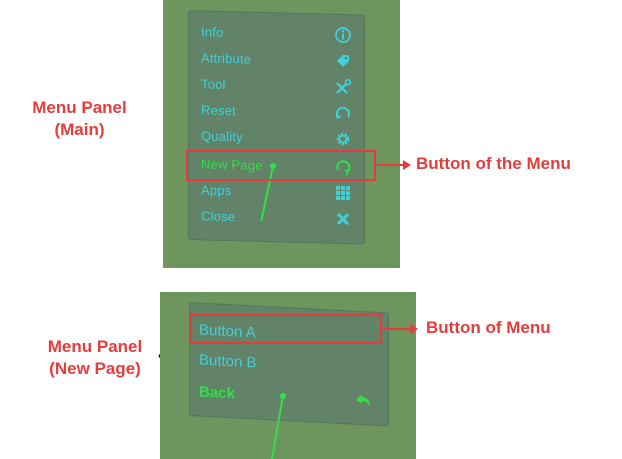  What do you see at coordinates (488, 327) in the screenshot?
I see `new-page-button-annotation: Button of Menu` at bounding box center [488, 327].